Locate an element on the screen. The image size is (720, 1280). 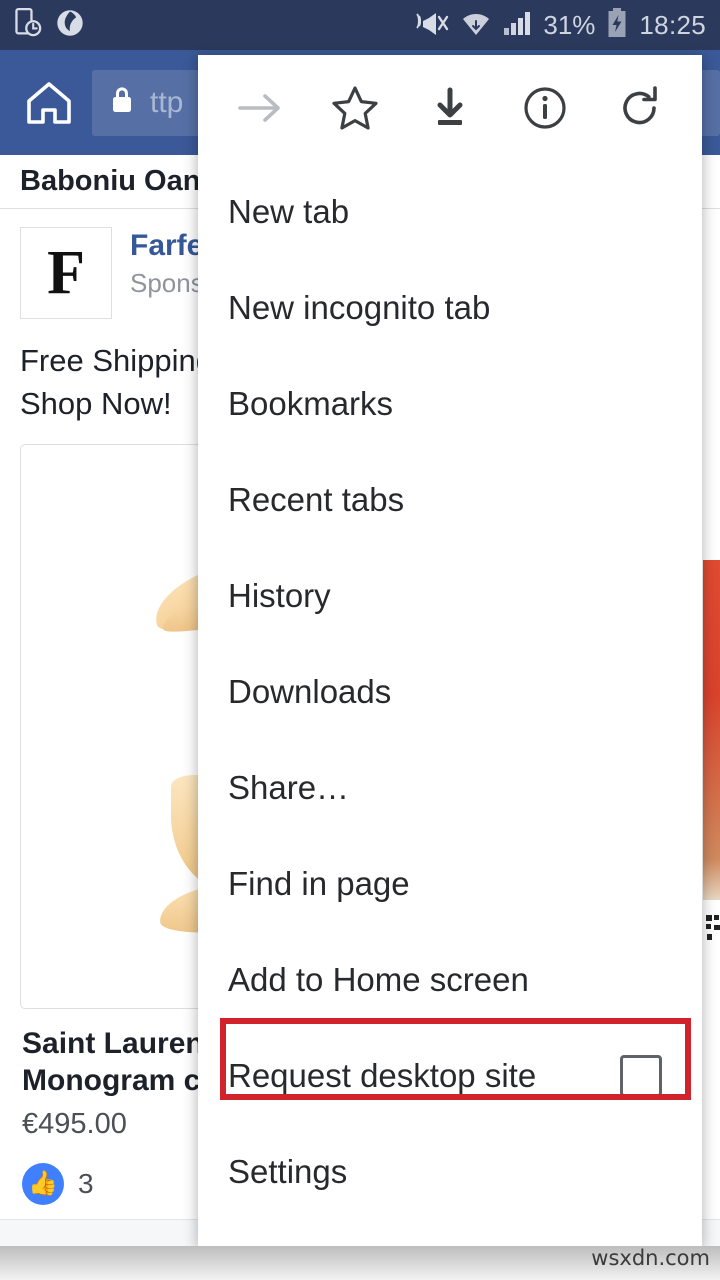
background-product-image-strip is located at coordinates (711, 730).